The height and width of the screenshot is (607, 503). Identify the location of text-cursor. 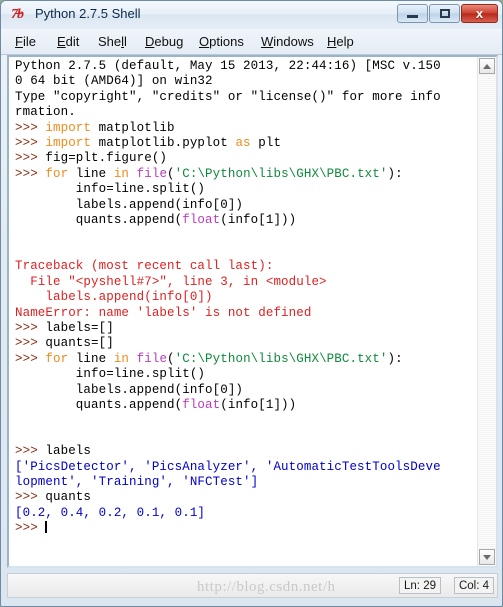
(46, 527).